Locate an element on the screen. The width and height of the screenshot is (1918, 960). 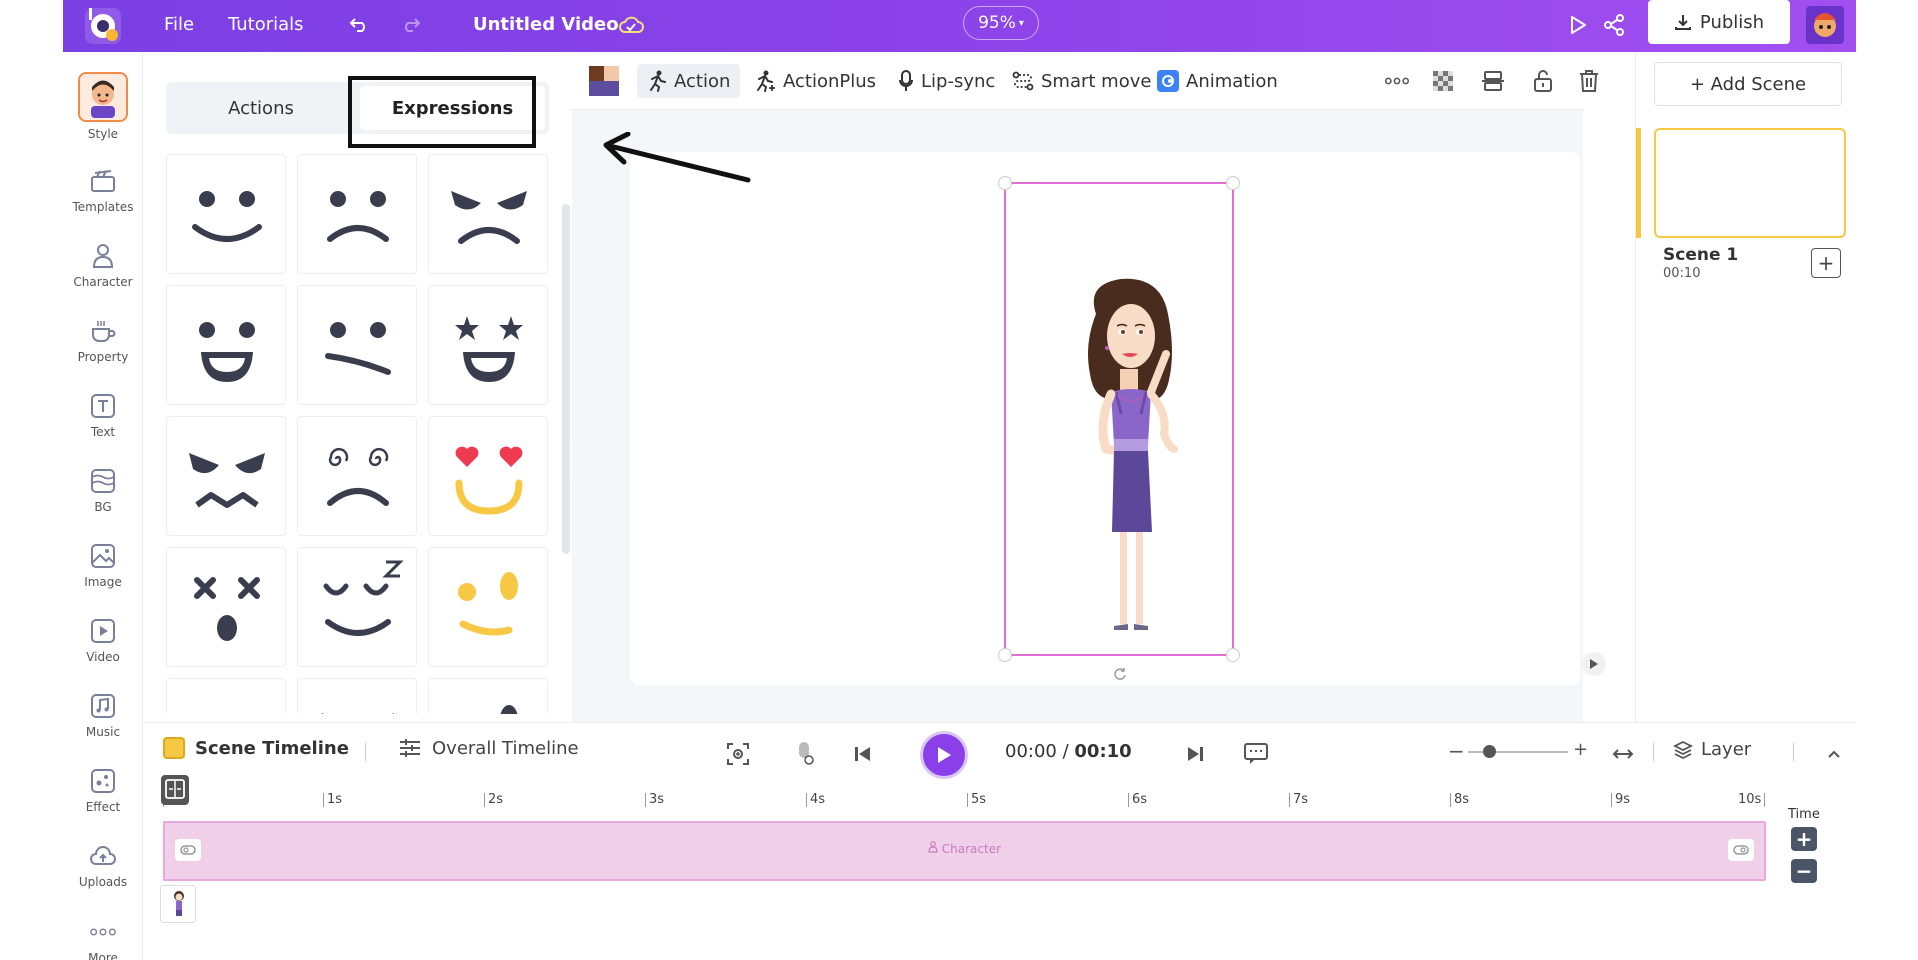
expression-shocked is located at coordinates (226, 607).